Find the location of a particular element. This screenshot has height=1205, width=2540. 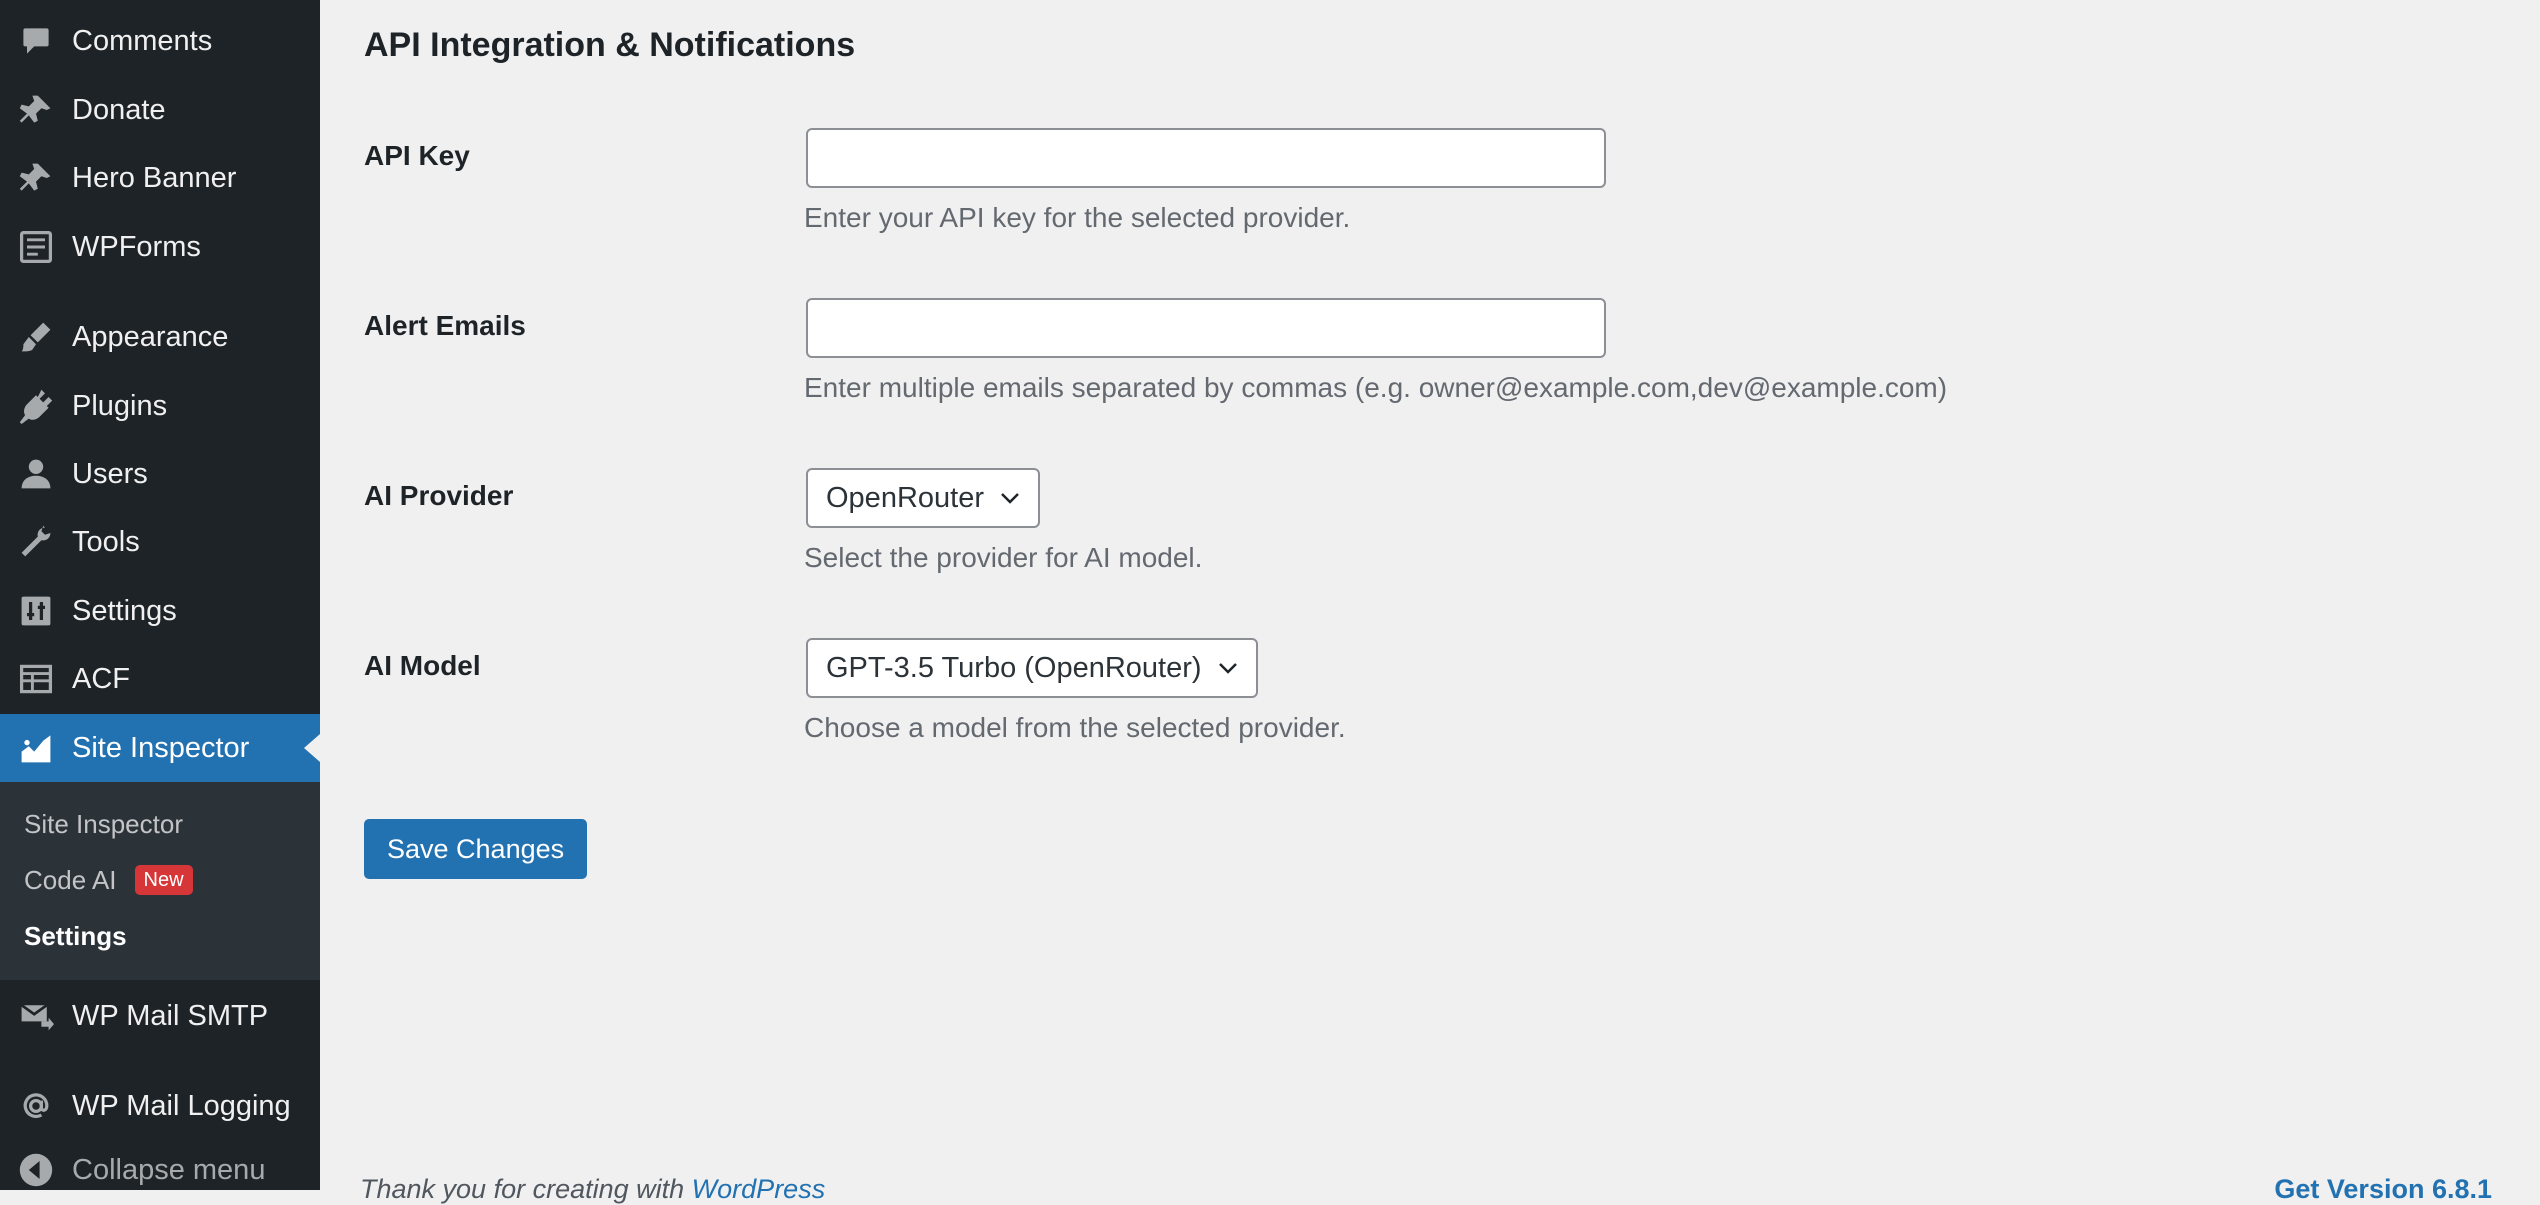

alert-emails-label: Alert Emails is located at coordinates (445, 325).